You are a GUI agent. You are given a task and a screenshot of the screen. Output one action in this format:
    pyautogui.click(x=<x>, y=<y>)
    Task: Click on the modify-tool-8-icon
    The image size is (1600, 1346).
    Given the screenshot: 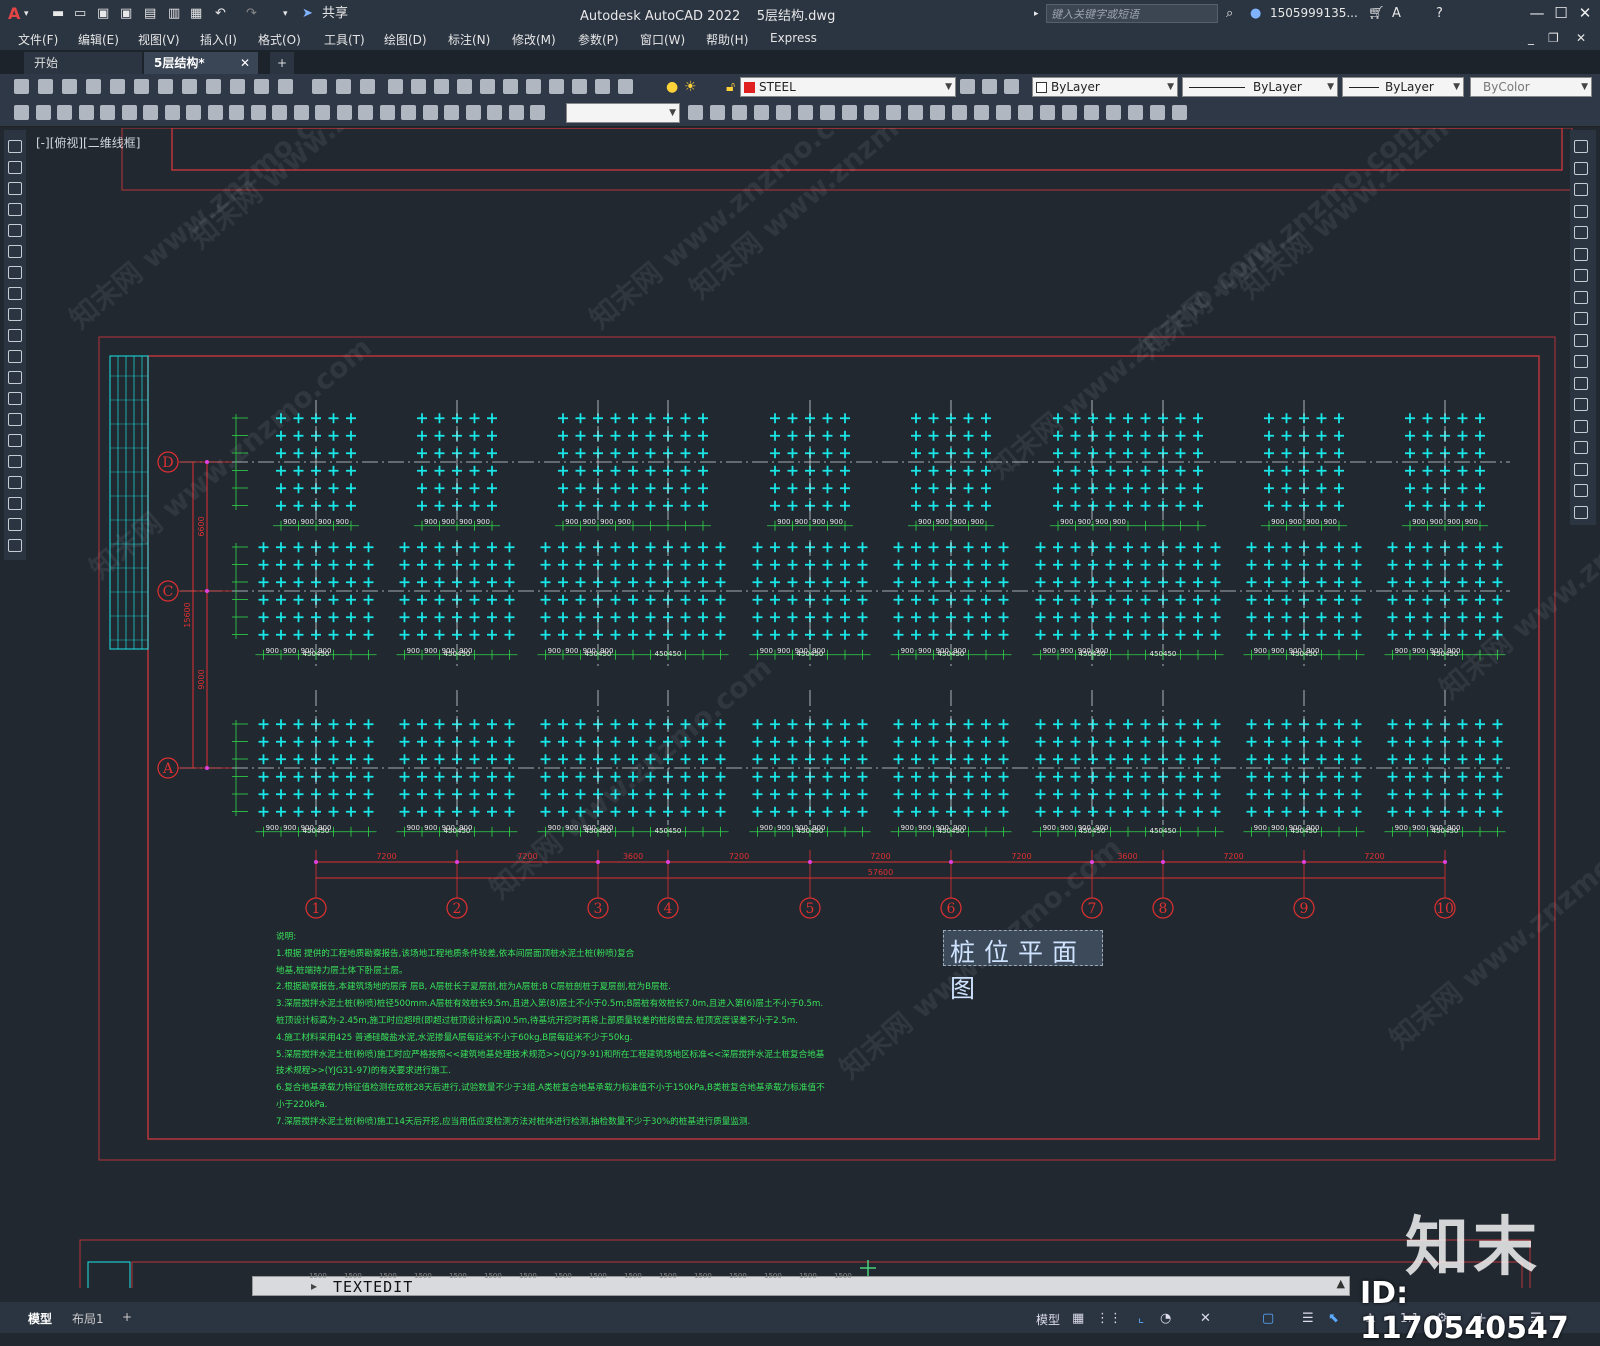 What is the action you would take?
    pyautogui.click(x=1581, y=297)
    